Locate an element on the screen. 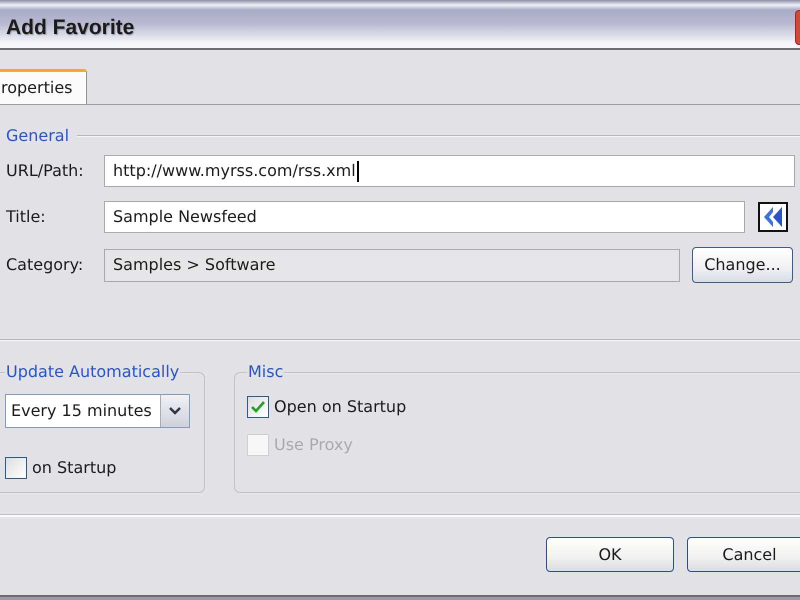 The width and height of the screenshot is (800, 600). tab: roperties is located at coordinates (43, 86).